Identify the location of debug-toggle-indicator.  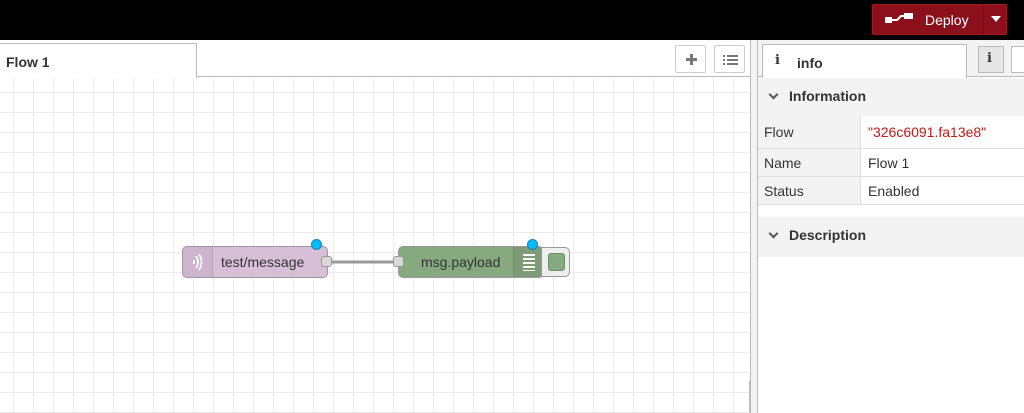
(556, 262).